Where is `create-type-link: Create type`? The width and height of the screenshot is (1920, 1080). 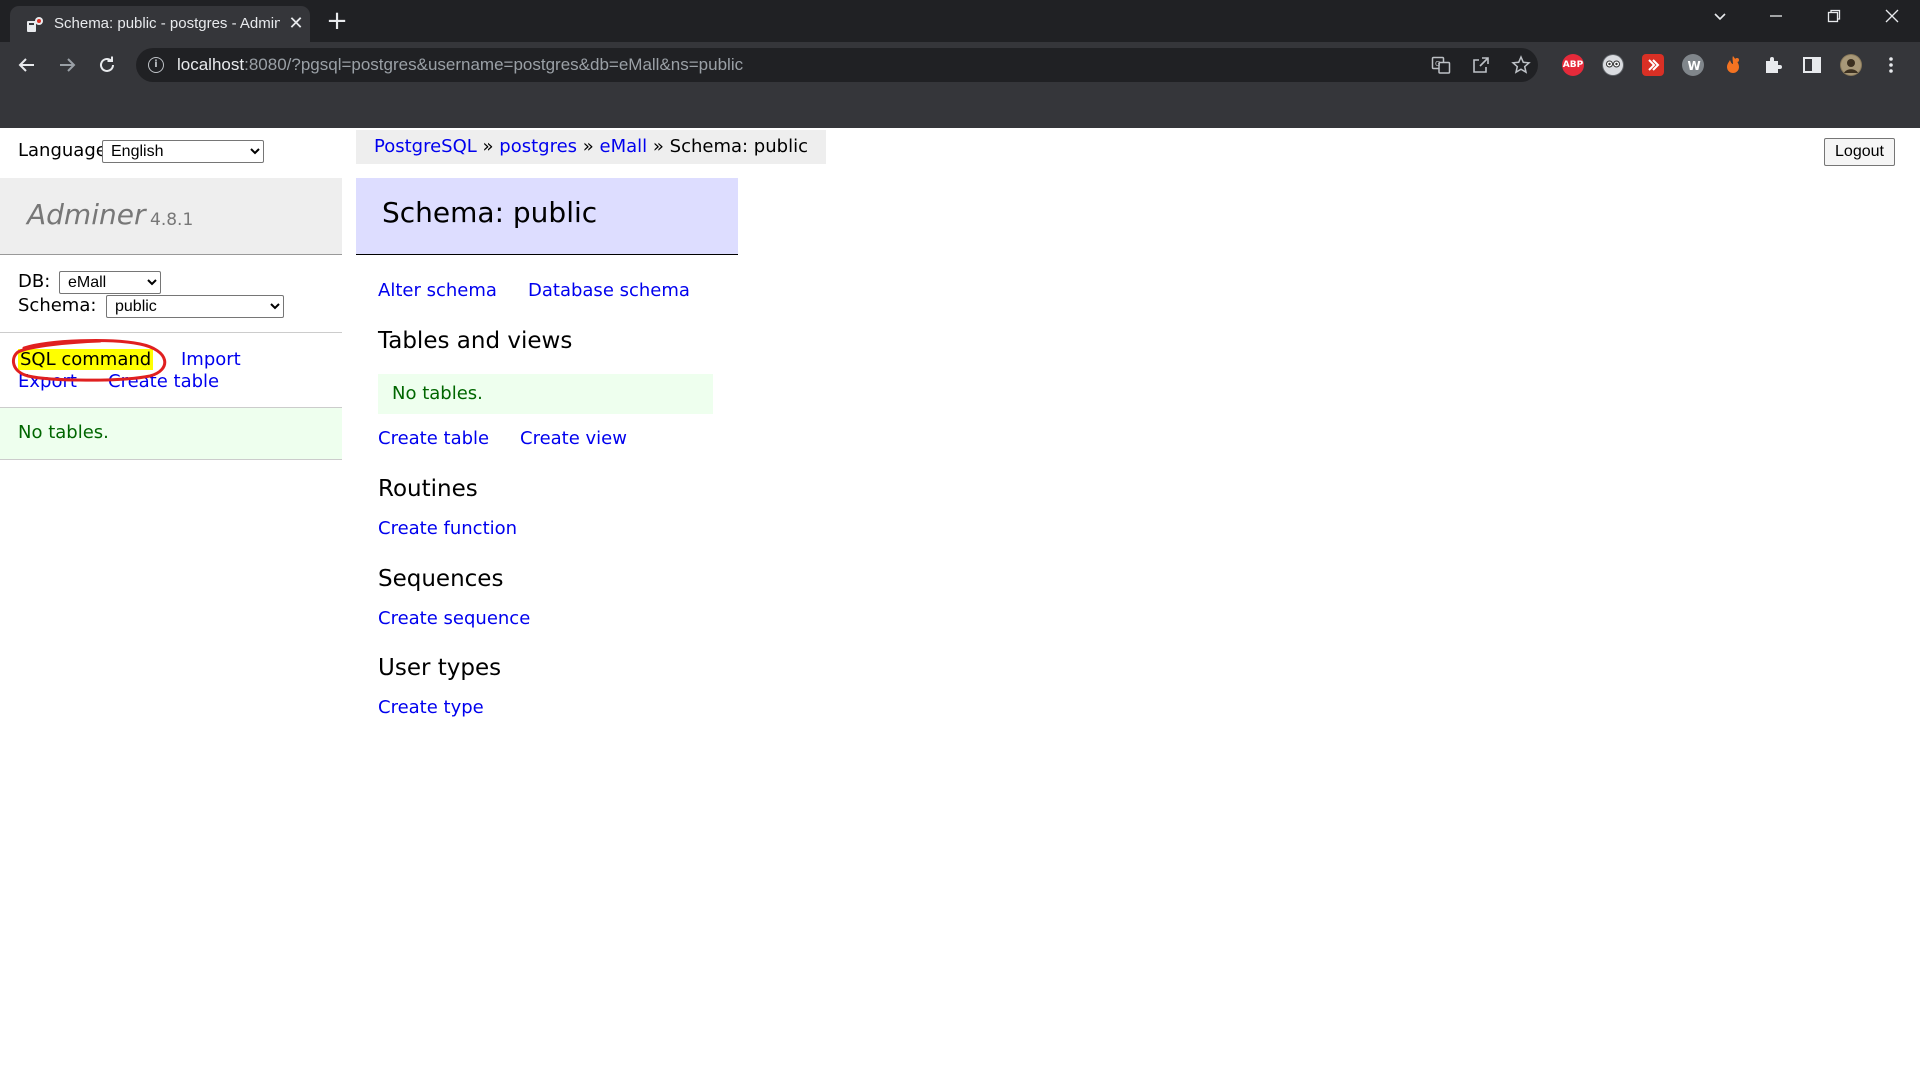
create-type-link: Create type is located at coordinates (431, 707).